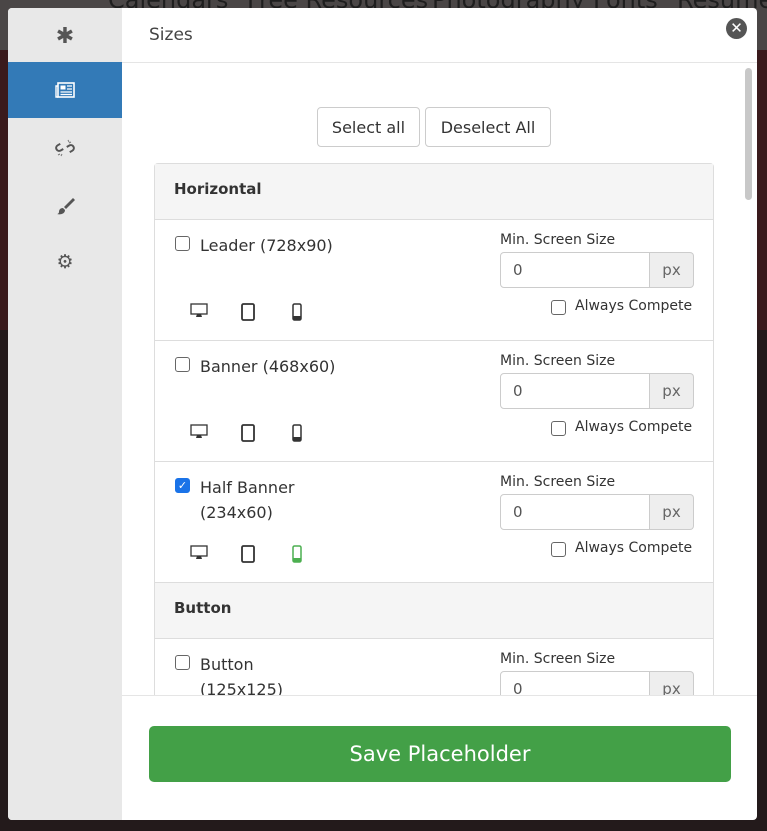  I want to click on sidebar-item-settings: ⚙, so click(65, 262).